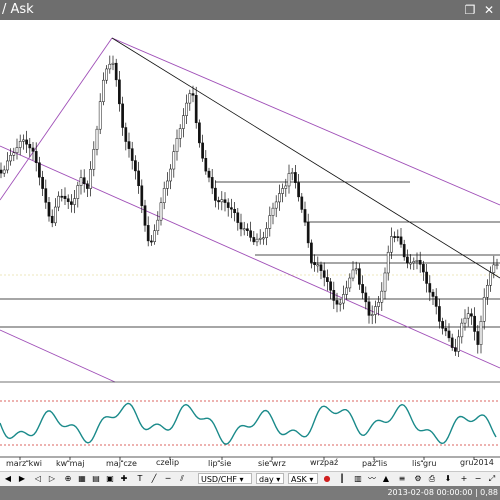 The width and height of the screenshot is (500, 500). I want to click on close-icon: ✕, so click(489, 10).